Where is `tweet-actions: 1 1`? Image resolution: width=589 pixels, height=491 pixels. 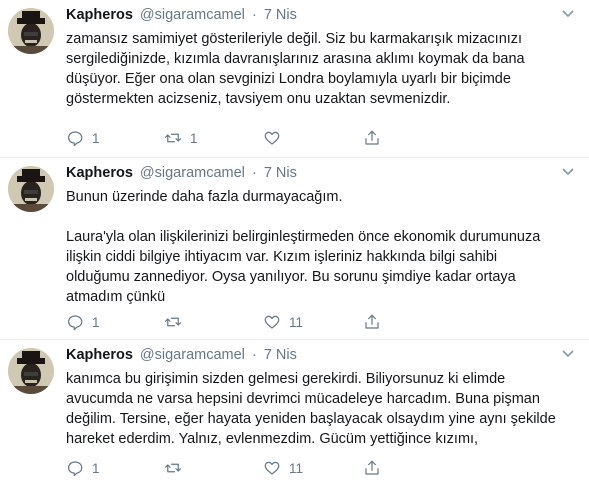
tweet-actions: 1 1 is located at coordinates (316, 138).